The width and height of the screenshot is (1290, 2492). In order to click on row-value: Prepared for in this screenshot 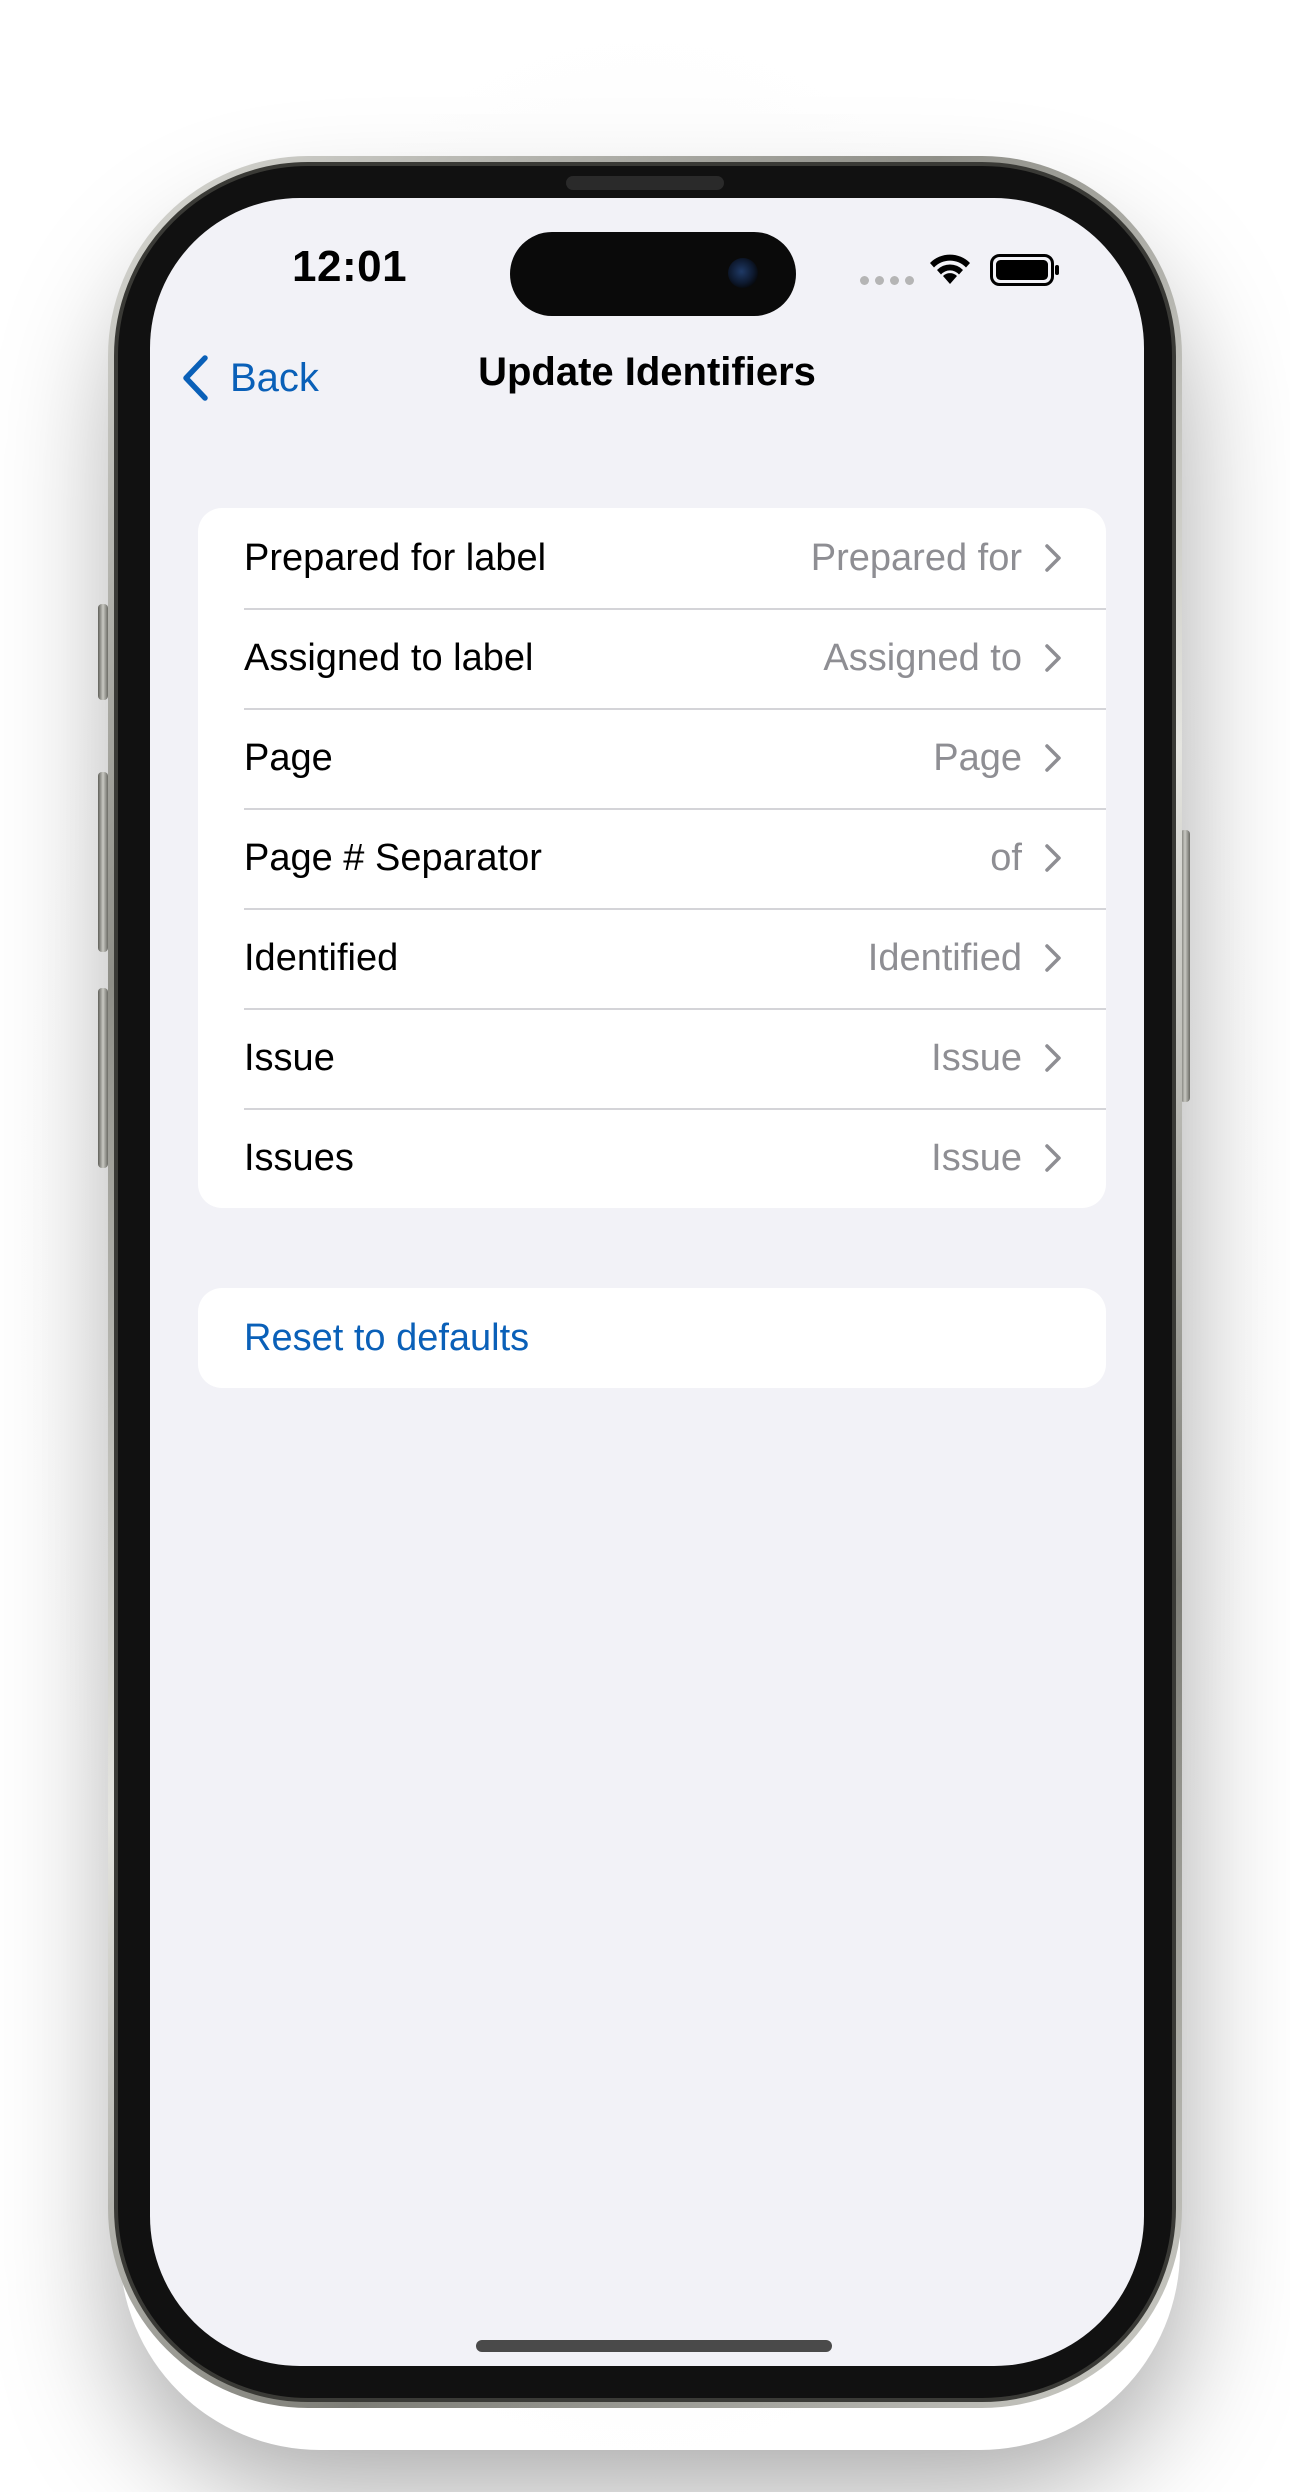, I will do `click(916, 557)`.